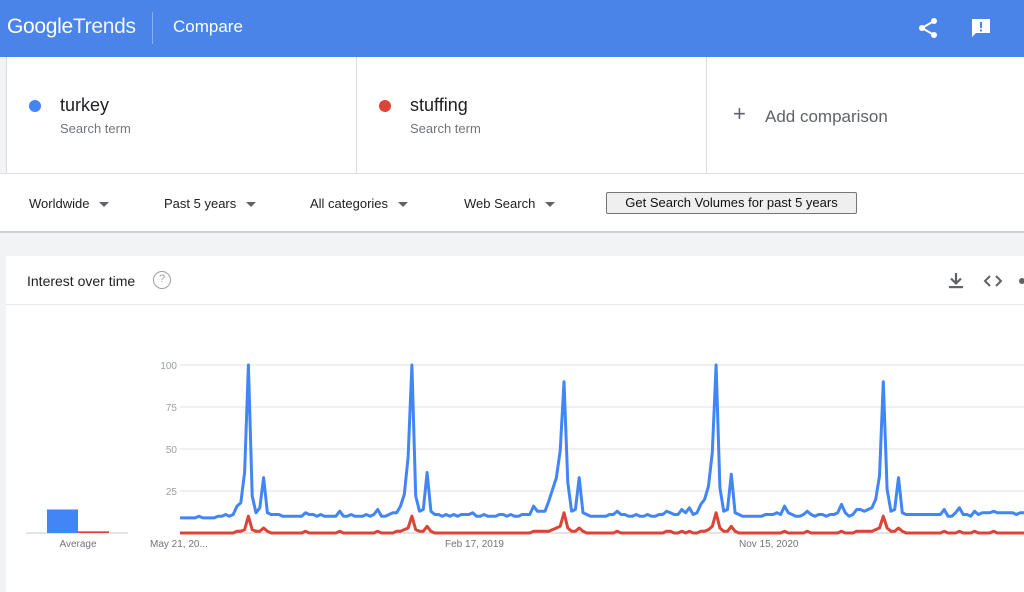 The height and width of the screenshot is (592, 1024). What do you see at coordinates (731, 203) in the screenshot?
I see `get-search-volumes-button: Get Search Volumes for past 5 years` at bounding box center [731, 203].